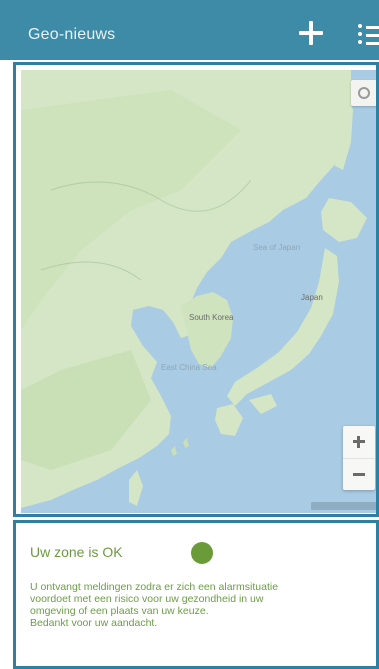 Image resolution: width=379 pixels, height=669 pixels. Describe the element at coordinates (367, 34) in the screenshot. I see `list-menu-button` at that location.